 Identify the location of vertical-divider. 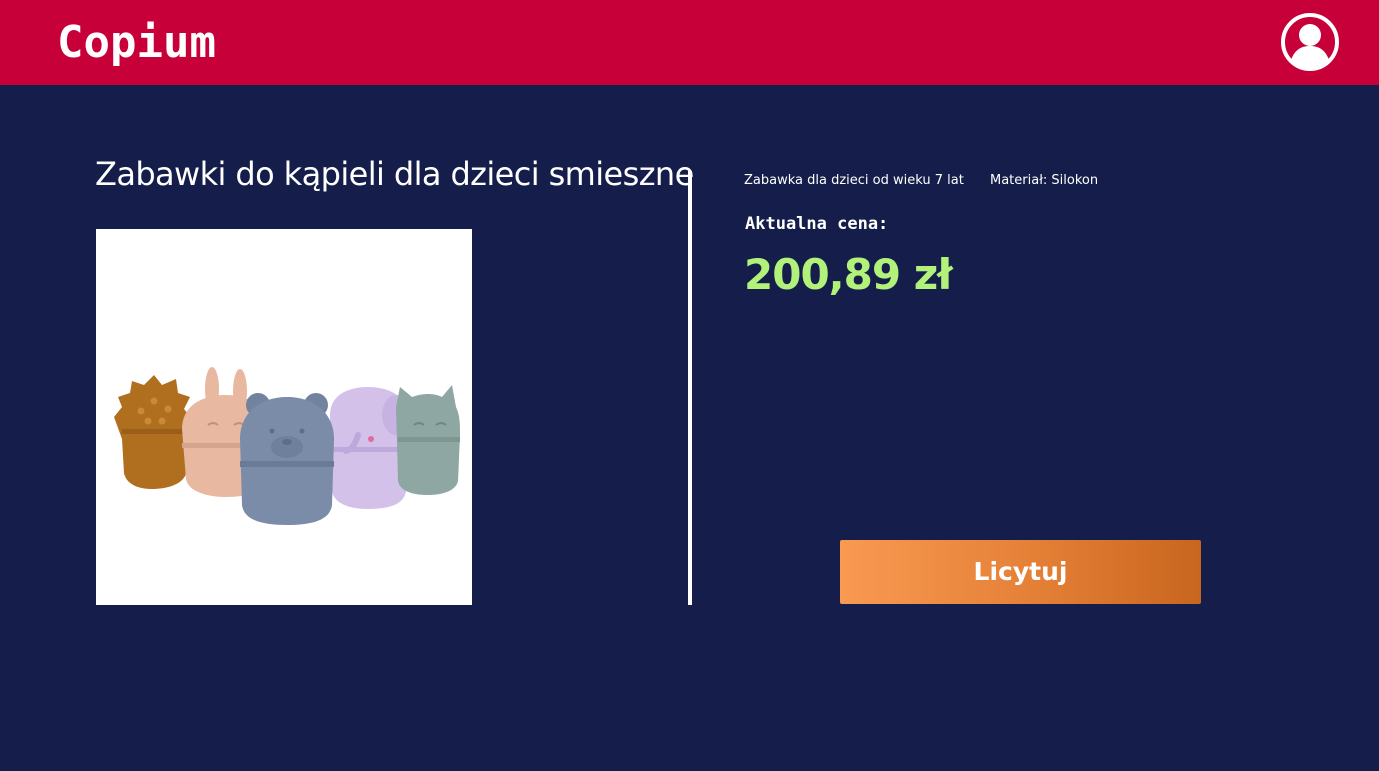
(690, 388).